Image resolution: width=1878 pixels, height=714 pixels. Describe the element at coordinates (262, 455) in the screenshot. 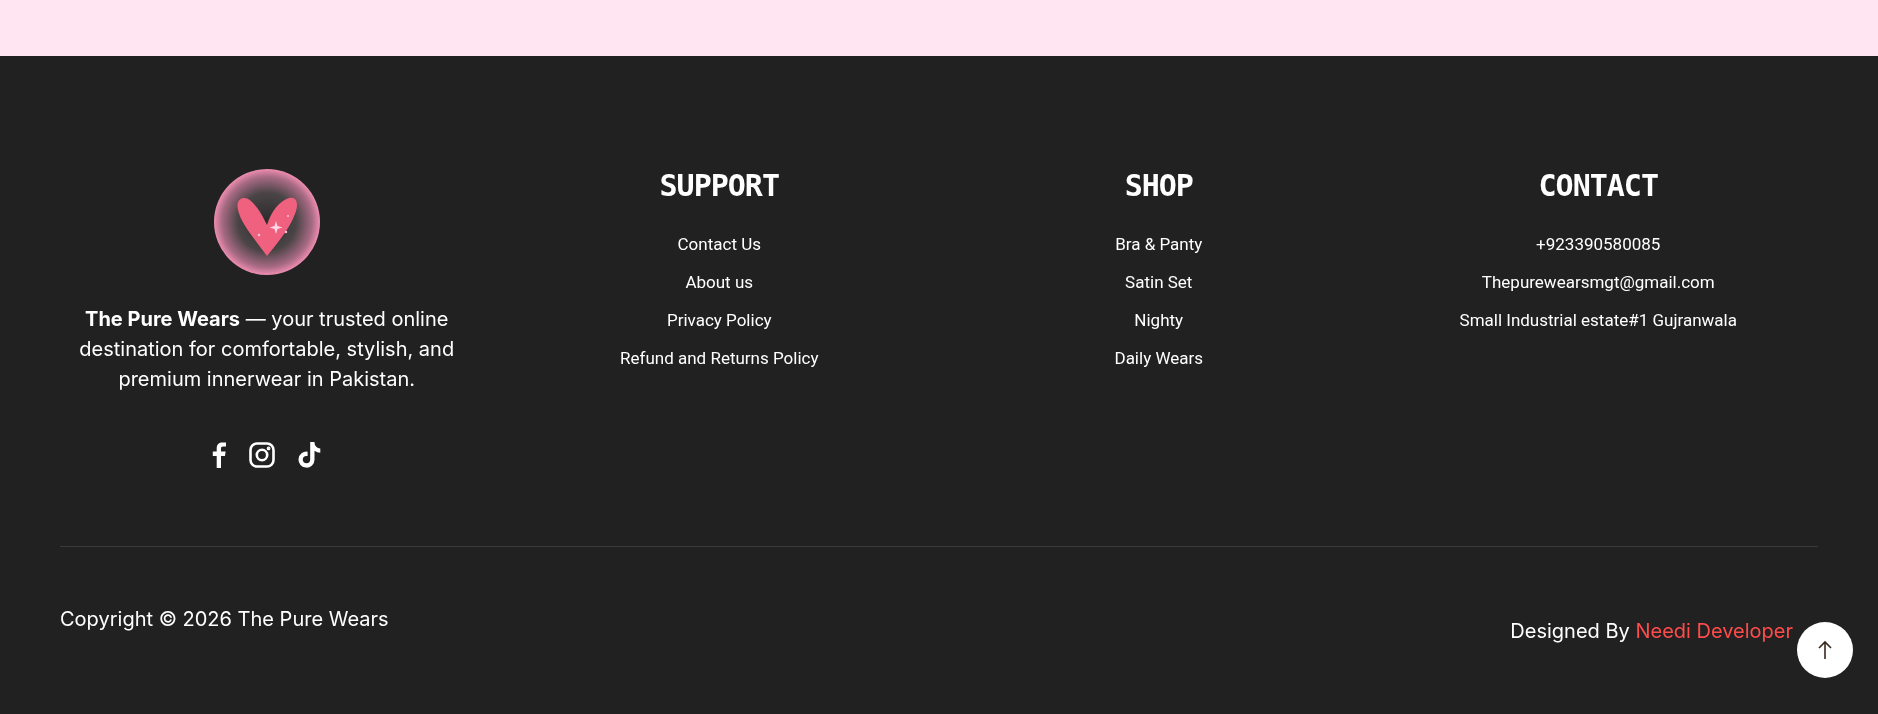

I see `instagram-icon` at that location.